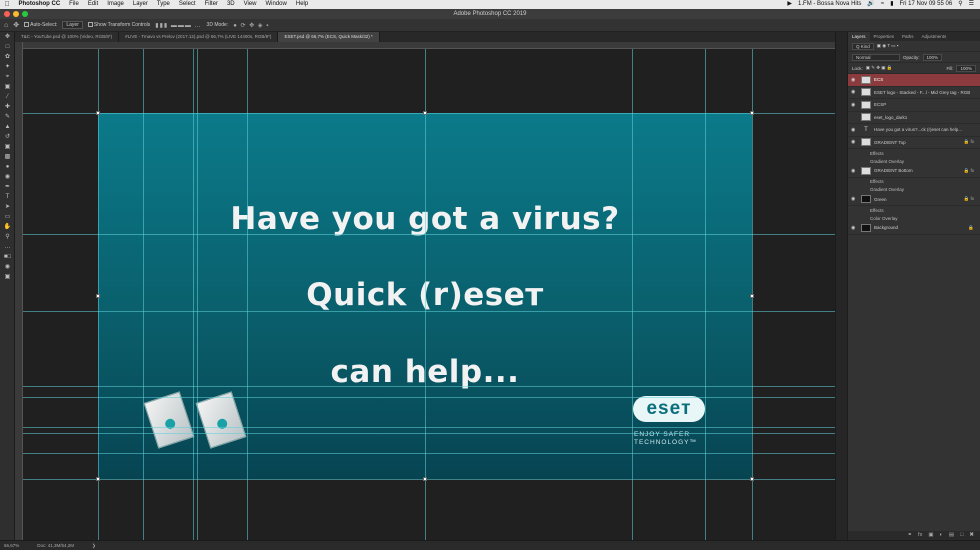 This screenshot has width=980, height=550. I want to click on color-swatches-icon: ■□, so click(7, 257).